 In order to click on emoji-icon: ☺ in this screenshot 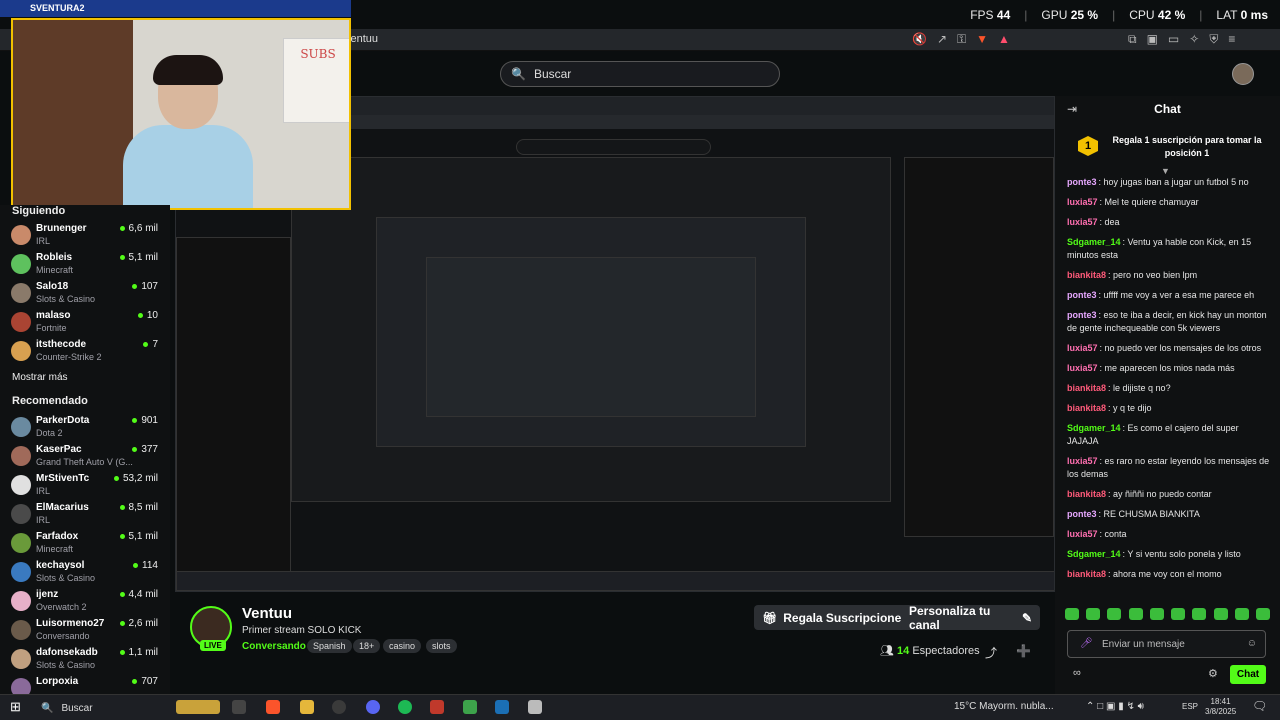, I will do `click(1252, 643)`.